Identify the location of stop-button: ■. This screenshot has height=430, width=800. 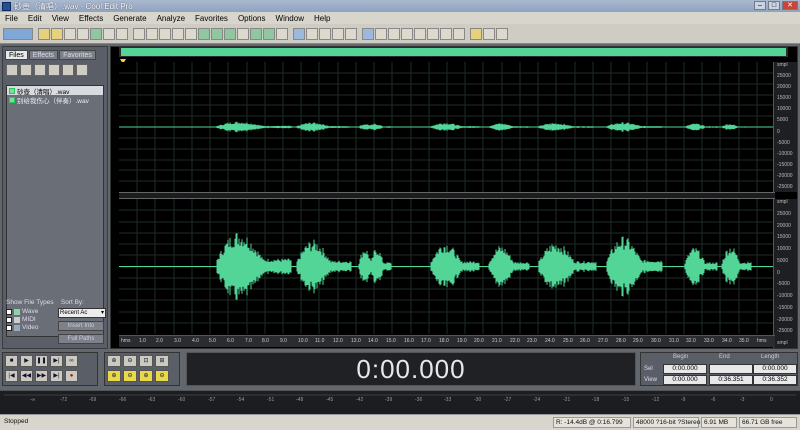
(11, 361).